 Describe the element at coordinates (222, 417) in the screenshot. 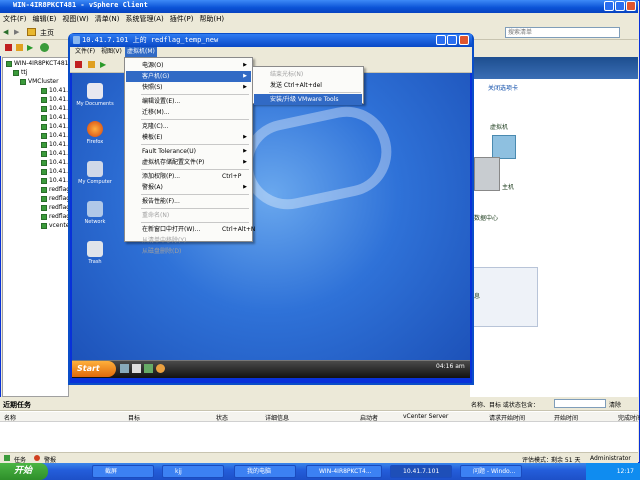

I see `column-status: 状态` at that location.